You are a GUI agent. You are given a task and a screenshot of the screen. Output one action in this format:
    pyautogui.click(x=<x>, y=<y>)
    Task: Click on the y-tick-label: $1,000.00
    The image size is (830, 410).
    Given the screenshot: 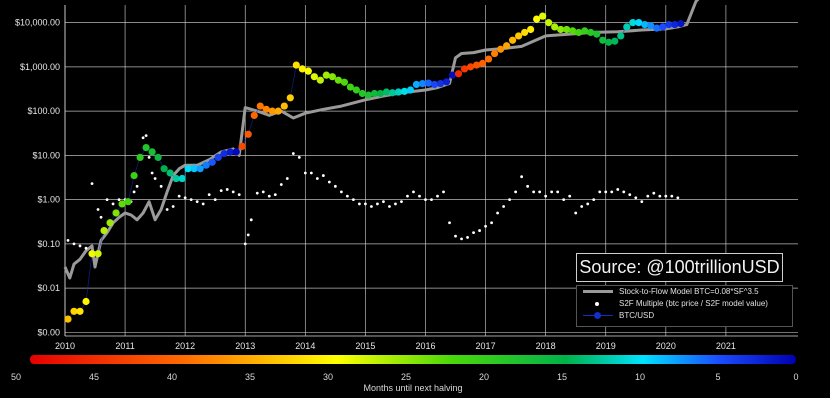 What is the action you would take?
    pyautogui.click(x=40, y=67)
    